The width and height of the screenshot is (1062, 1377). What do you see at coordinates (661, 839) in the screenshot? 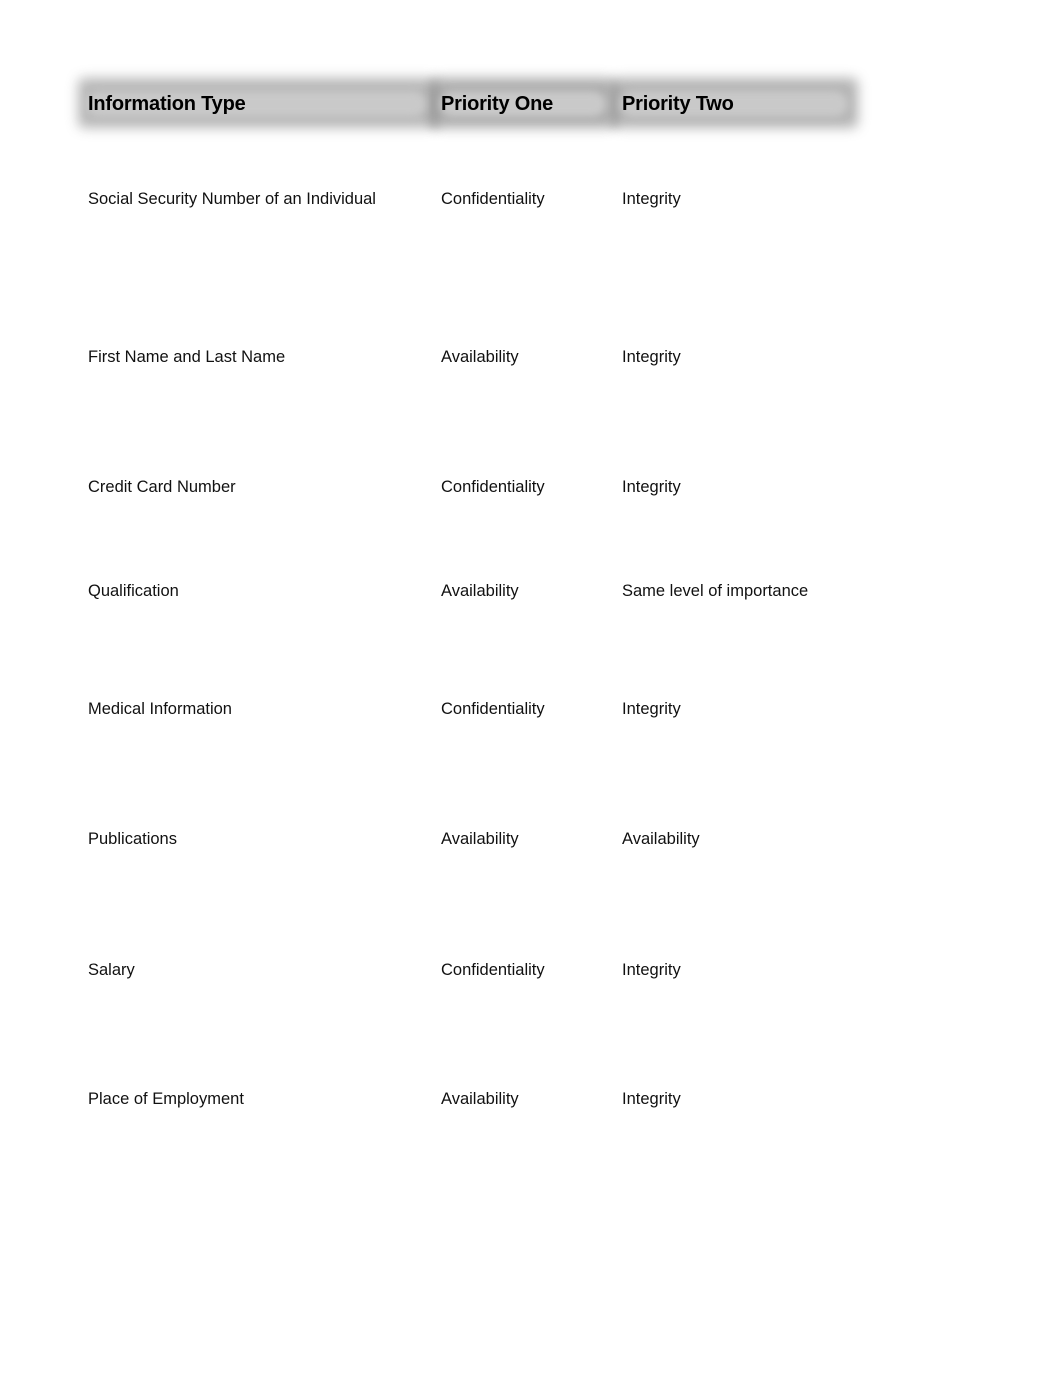
I see `cell-priority-two: Availability` at bounding box center [661, 839].